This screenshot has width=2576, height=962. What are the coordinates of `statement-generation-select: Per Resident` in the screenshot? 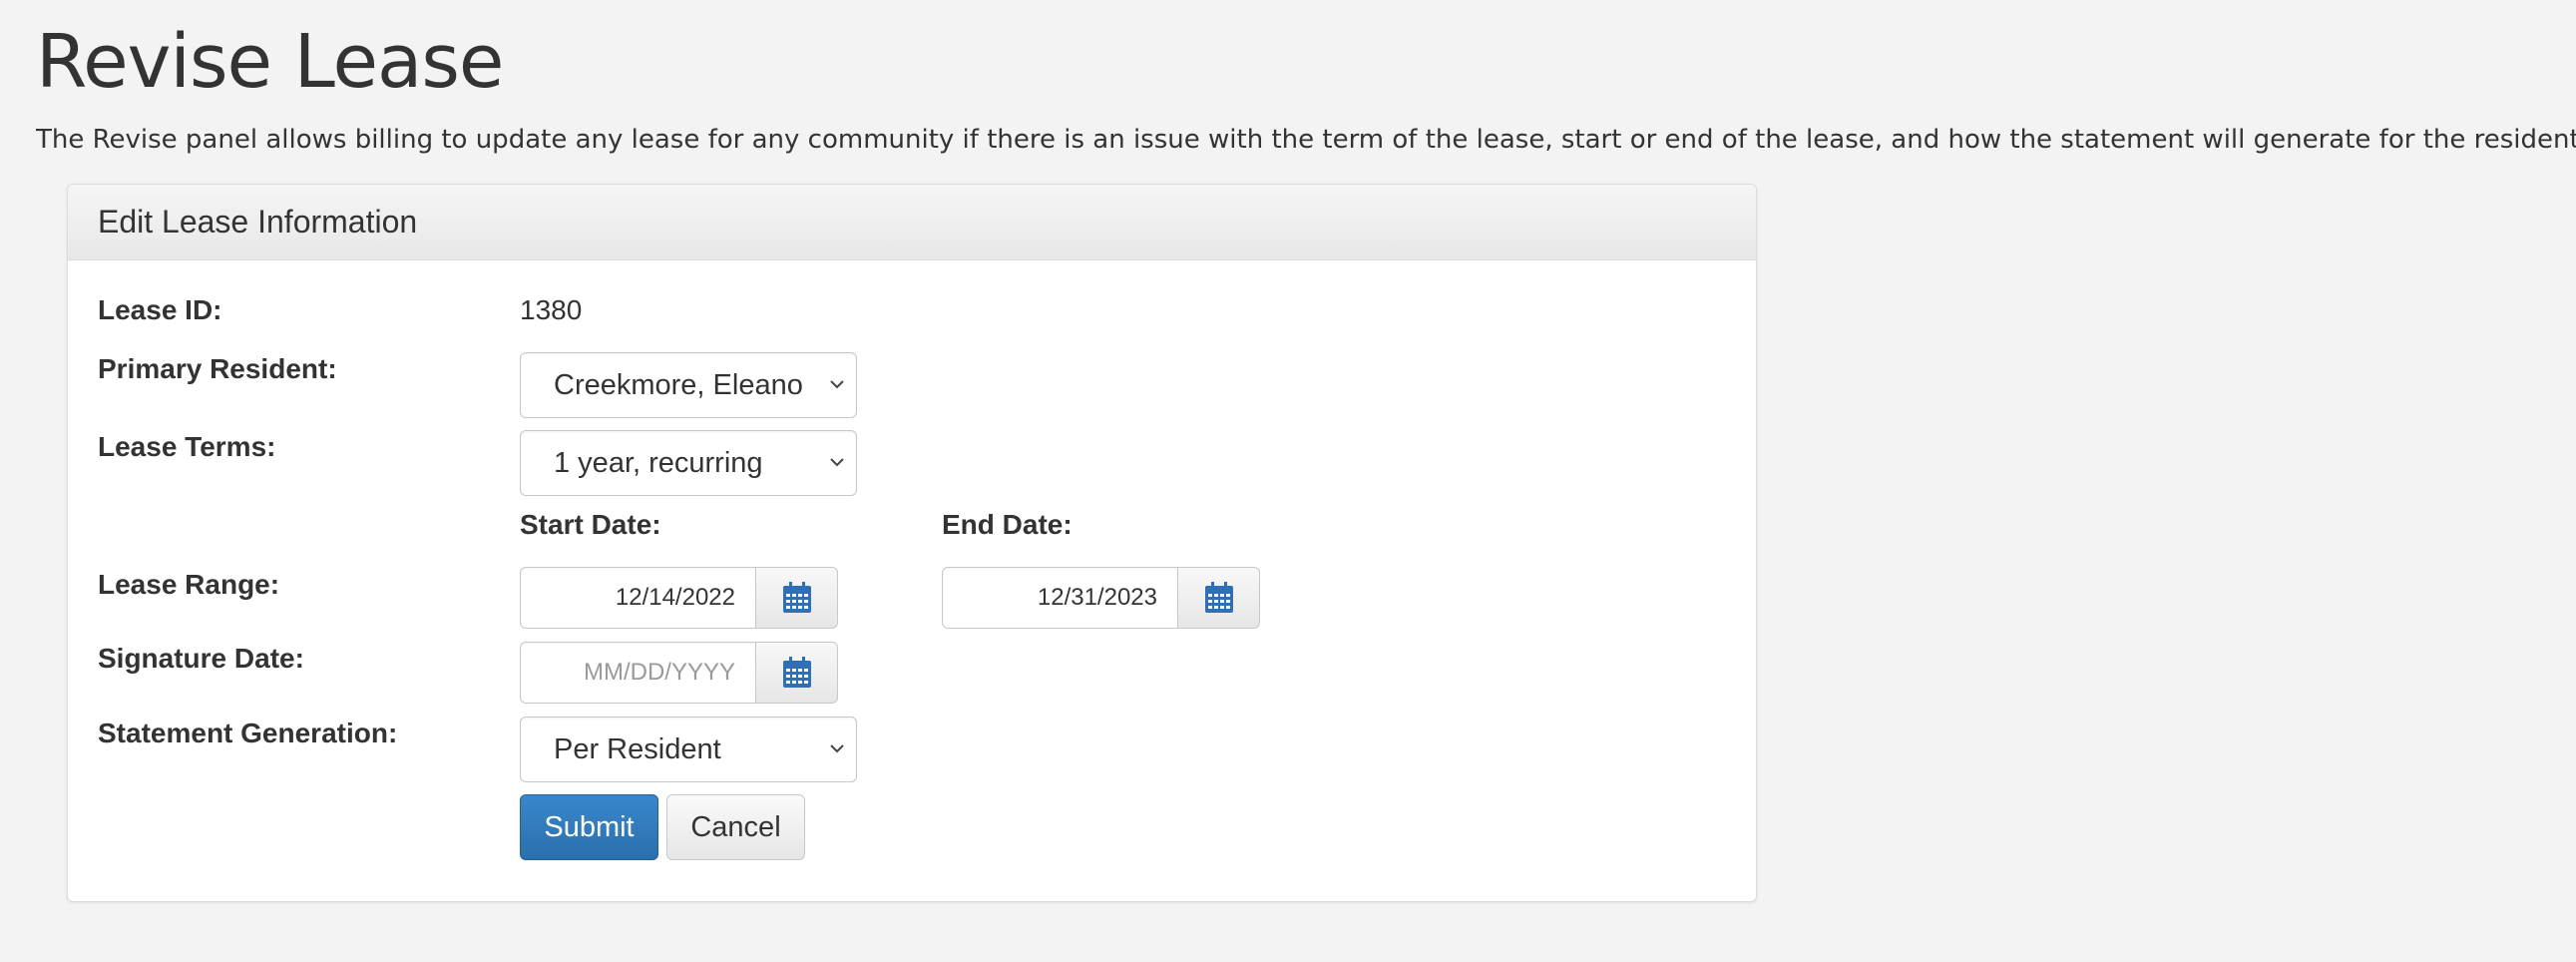 It's located at (688, 749).